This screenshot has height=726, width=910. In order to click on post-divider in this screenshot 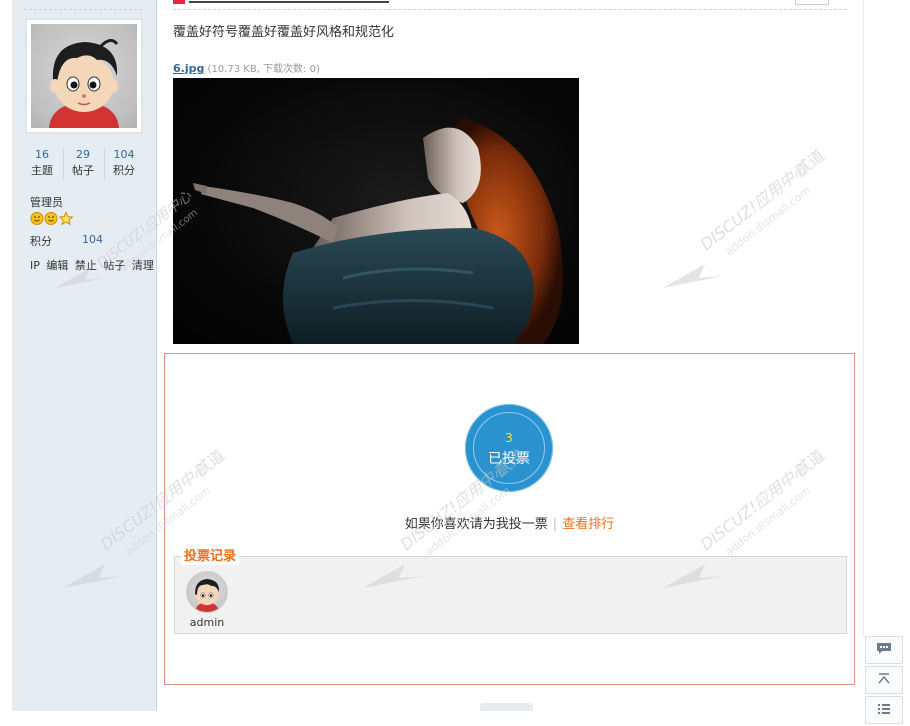, I will do `click(510, 9)`.